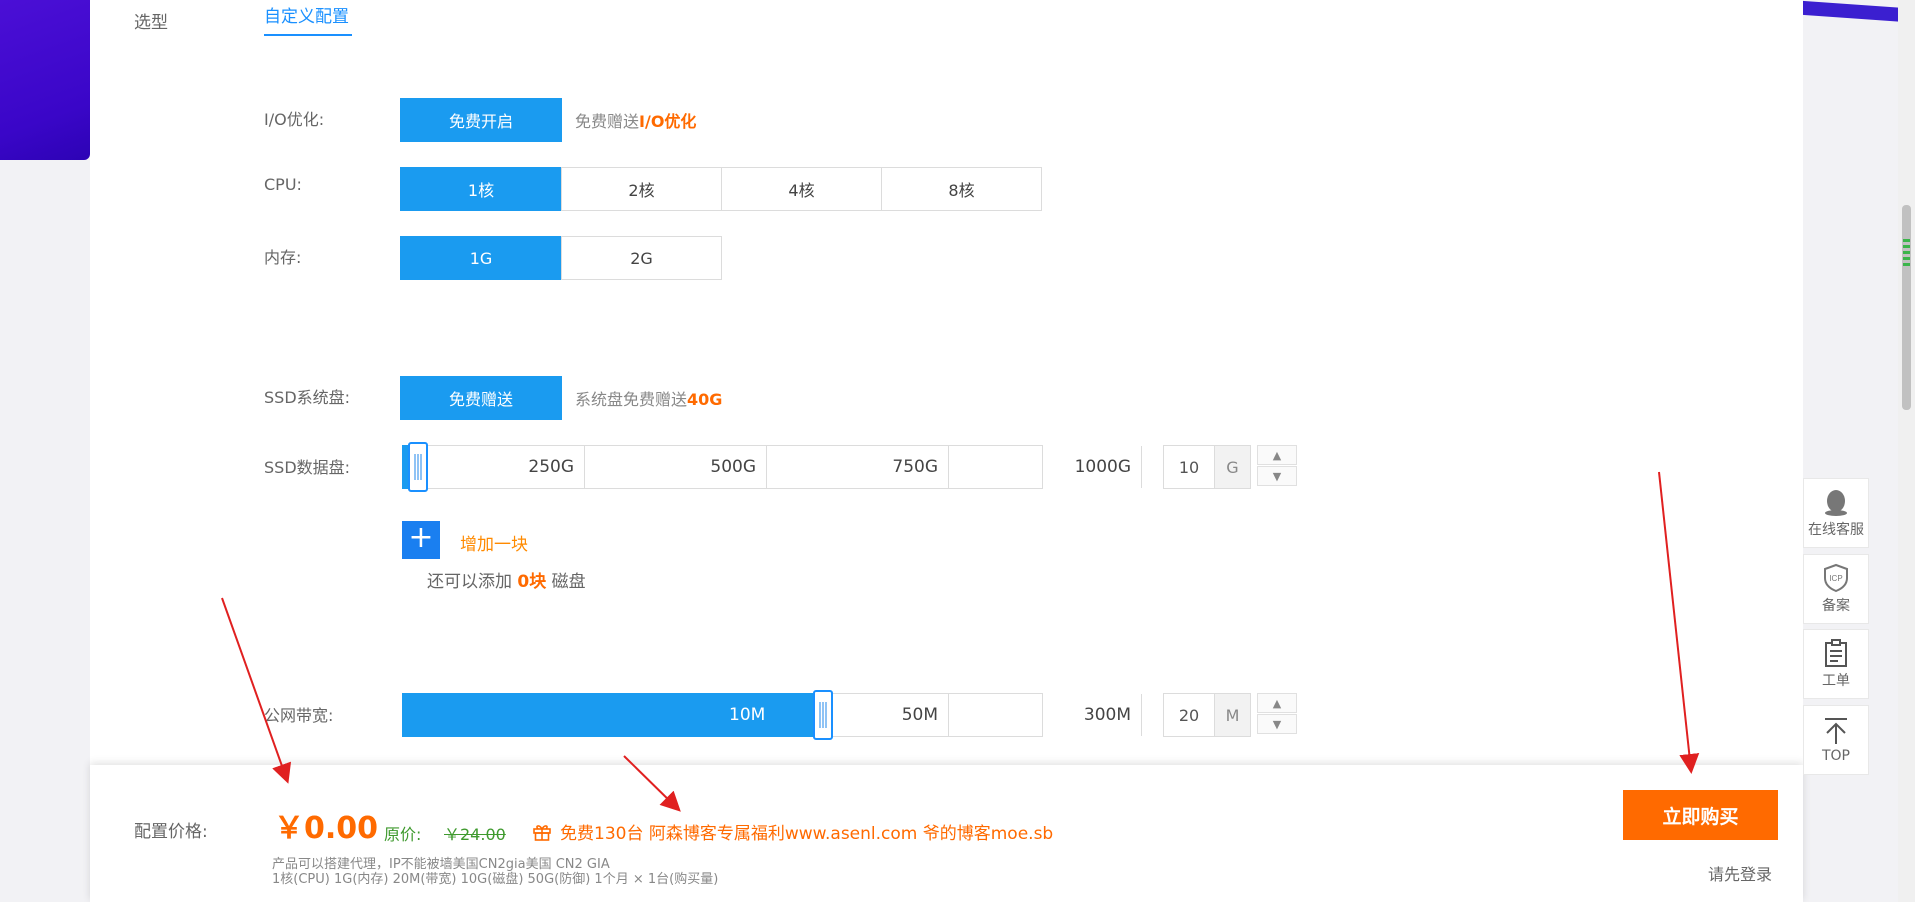 This screenshot has width=1915, height=902. Describe the element at coordinates (1836, 653) in the screenshot. I see `clipboard-icon` at that location.